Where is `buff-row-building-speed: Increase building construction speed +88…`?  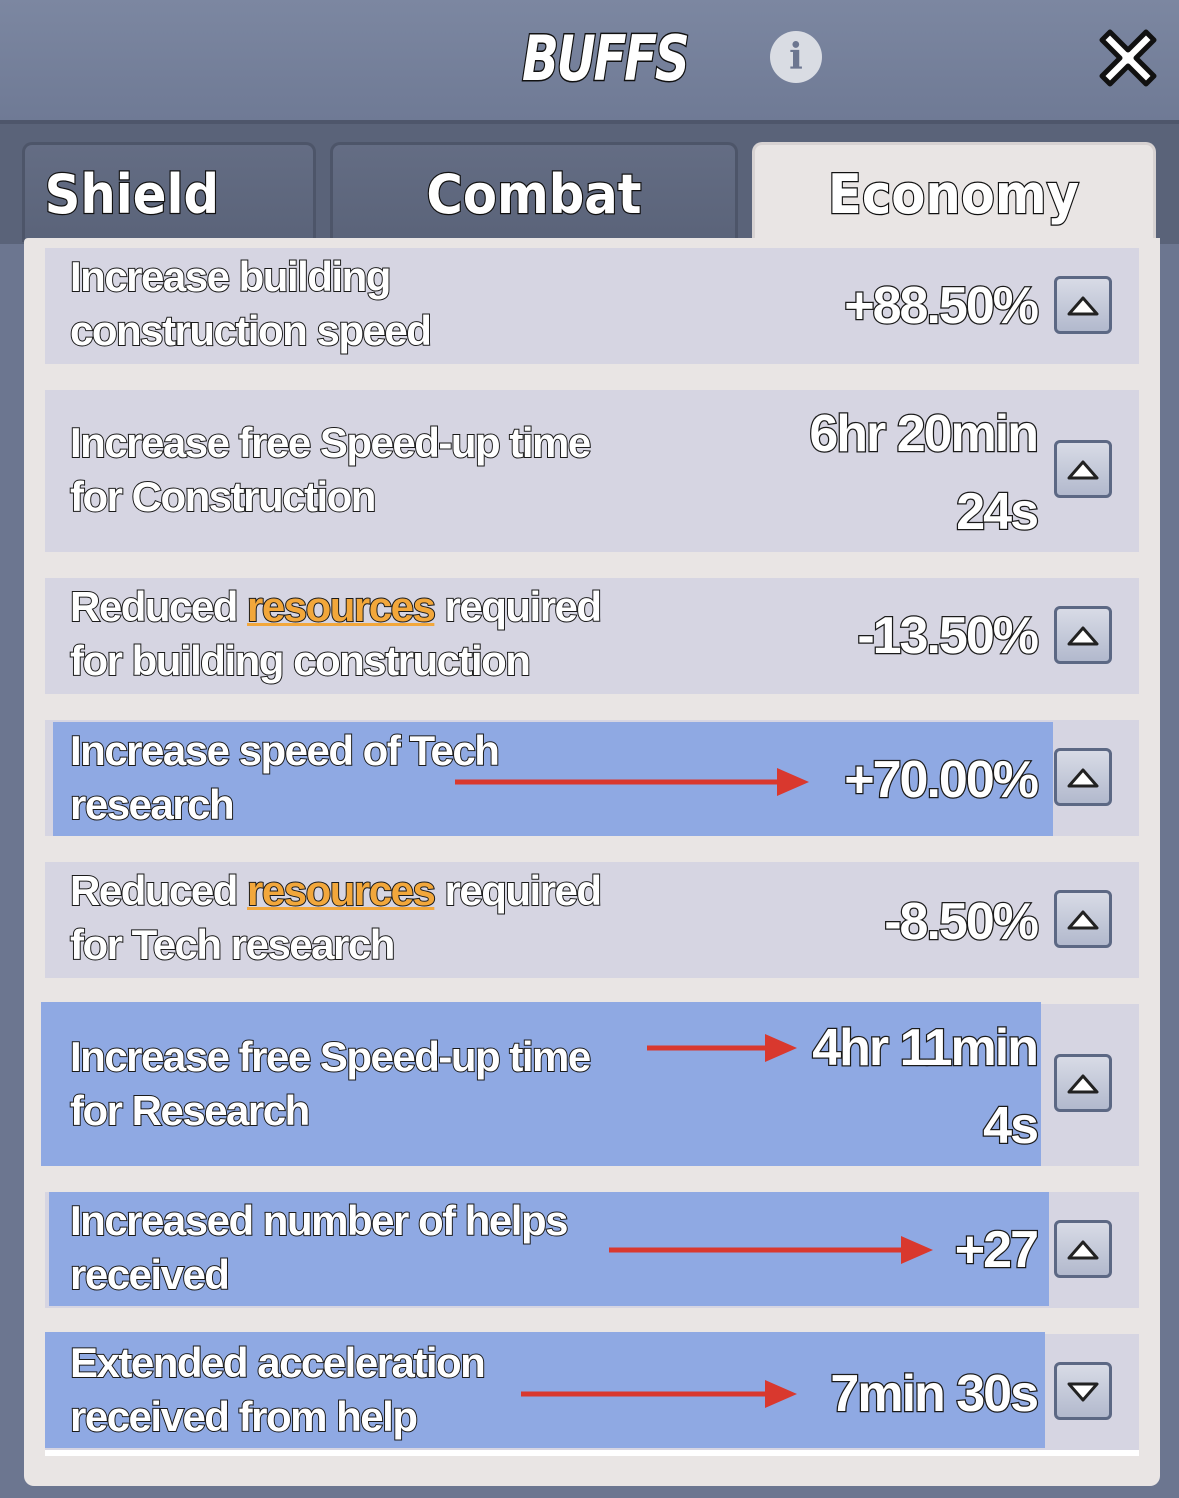
buff-row-building-speed: Increase building construction speed +88… is located at coordinates (592, 306).